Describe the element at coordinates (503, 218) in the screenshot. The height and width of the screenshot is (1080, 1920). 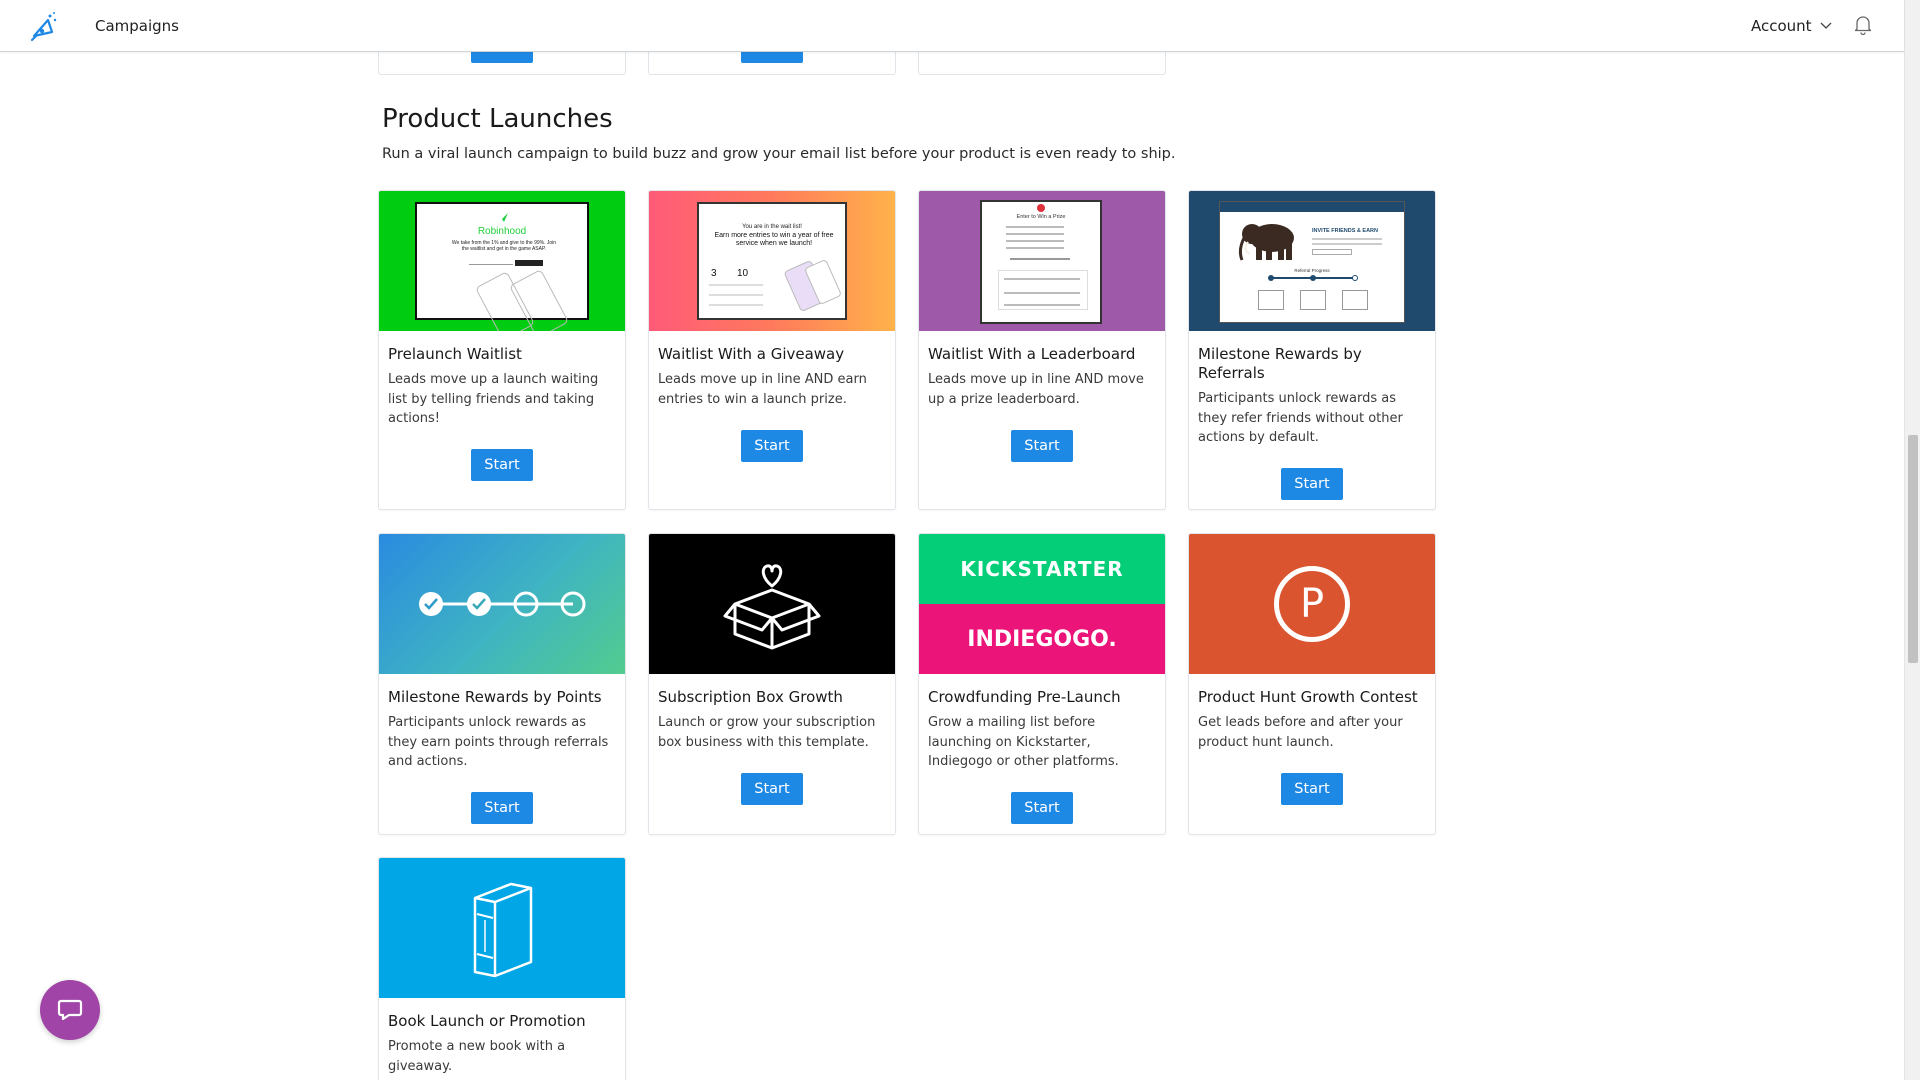
I see `robinhood-feather-icon` at that location.